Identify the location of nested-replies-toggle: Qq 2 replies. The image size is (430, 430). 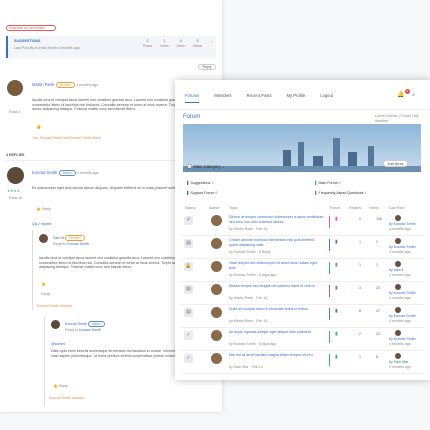
(41, 224).